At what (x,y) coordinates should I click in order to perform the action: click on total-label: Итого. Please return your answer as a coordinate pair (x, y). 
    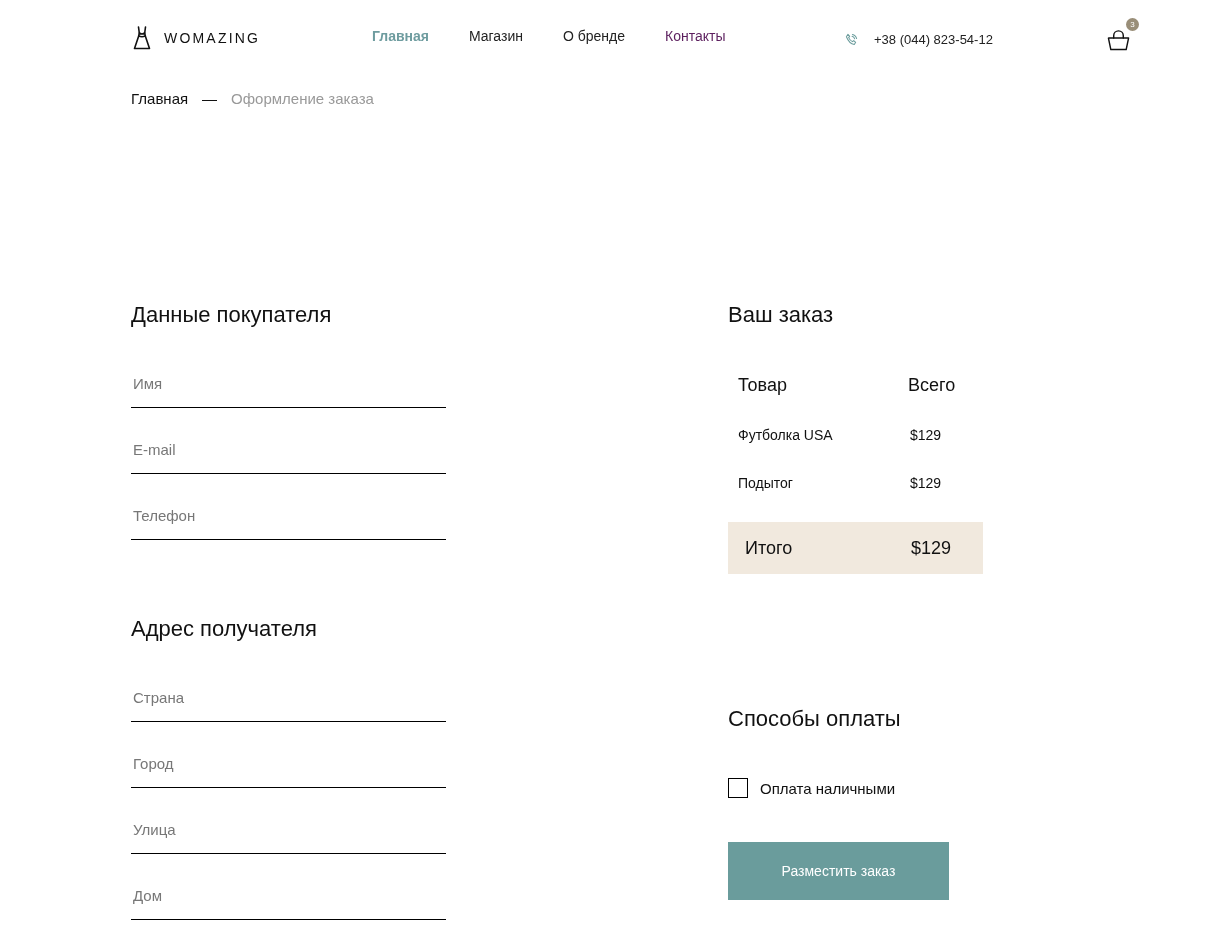
    Looking at the image, I should click on (769, 548).